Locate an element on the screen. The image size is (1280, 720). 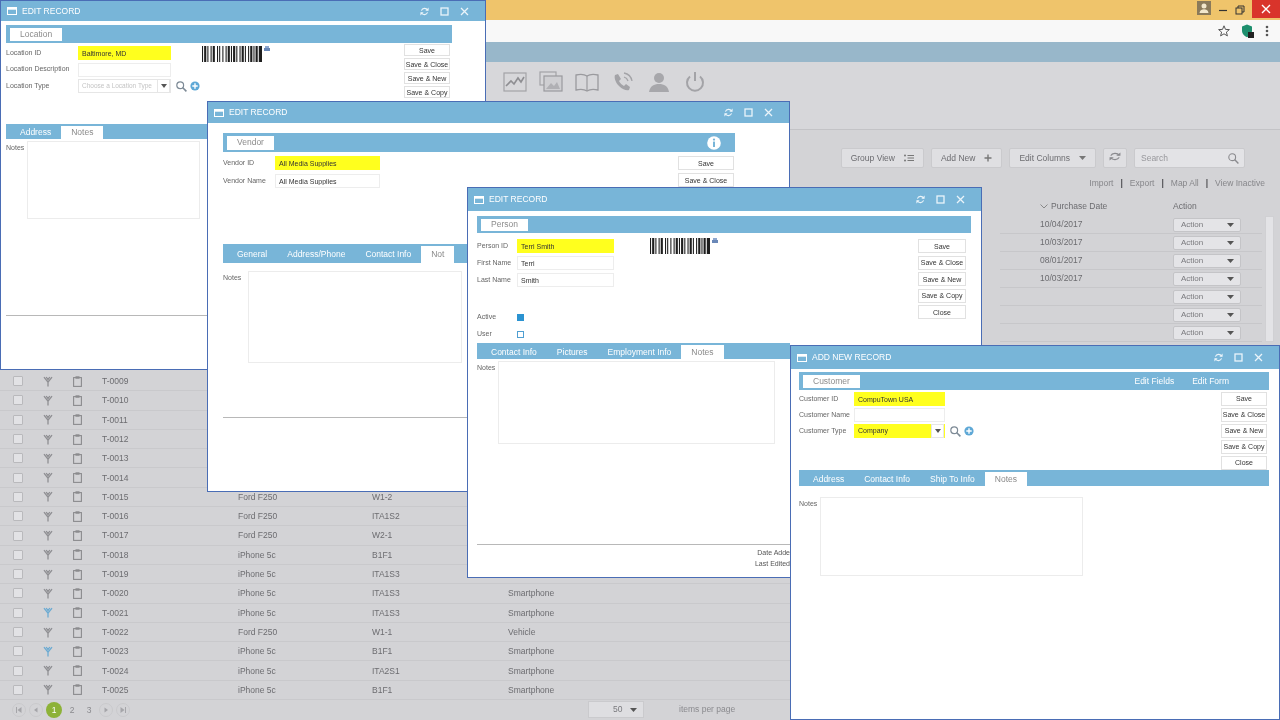
search-icon is located at coordinates (181, 86).